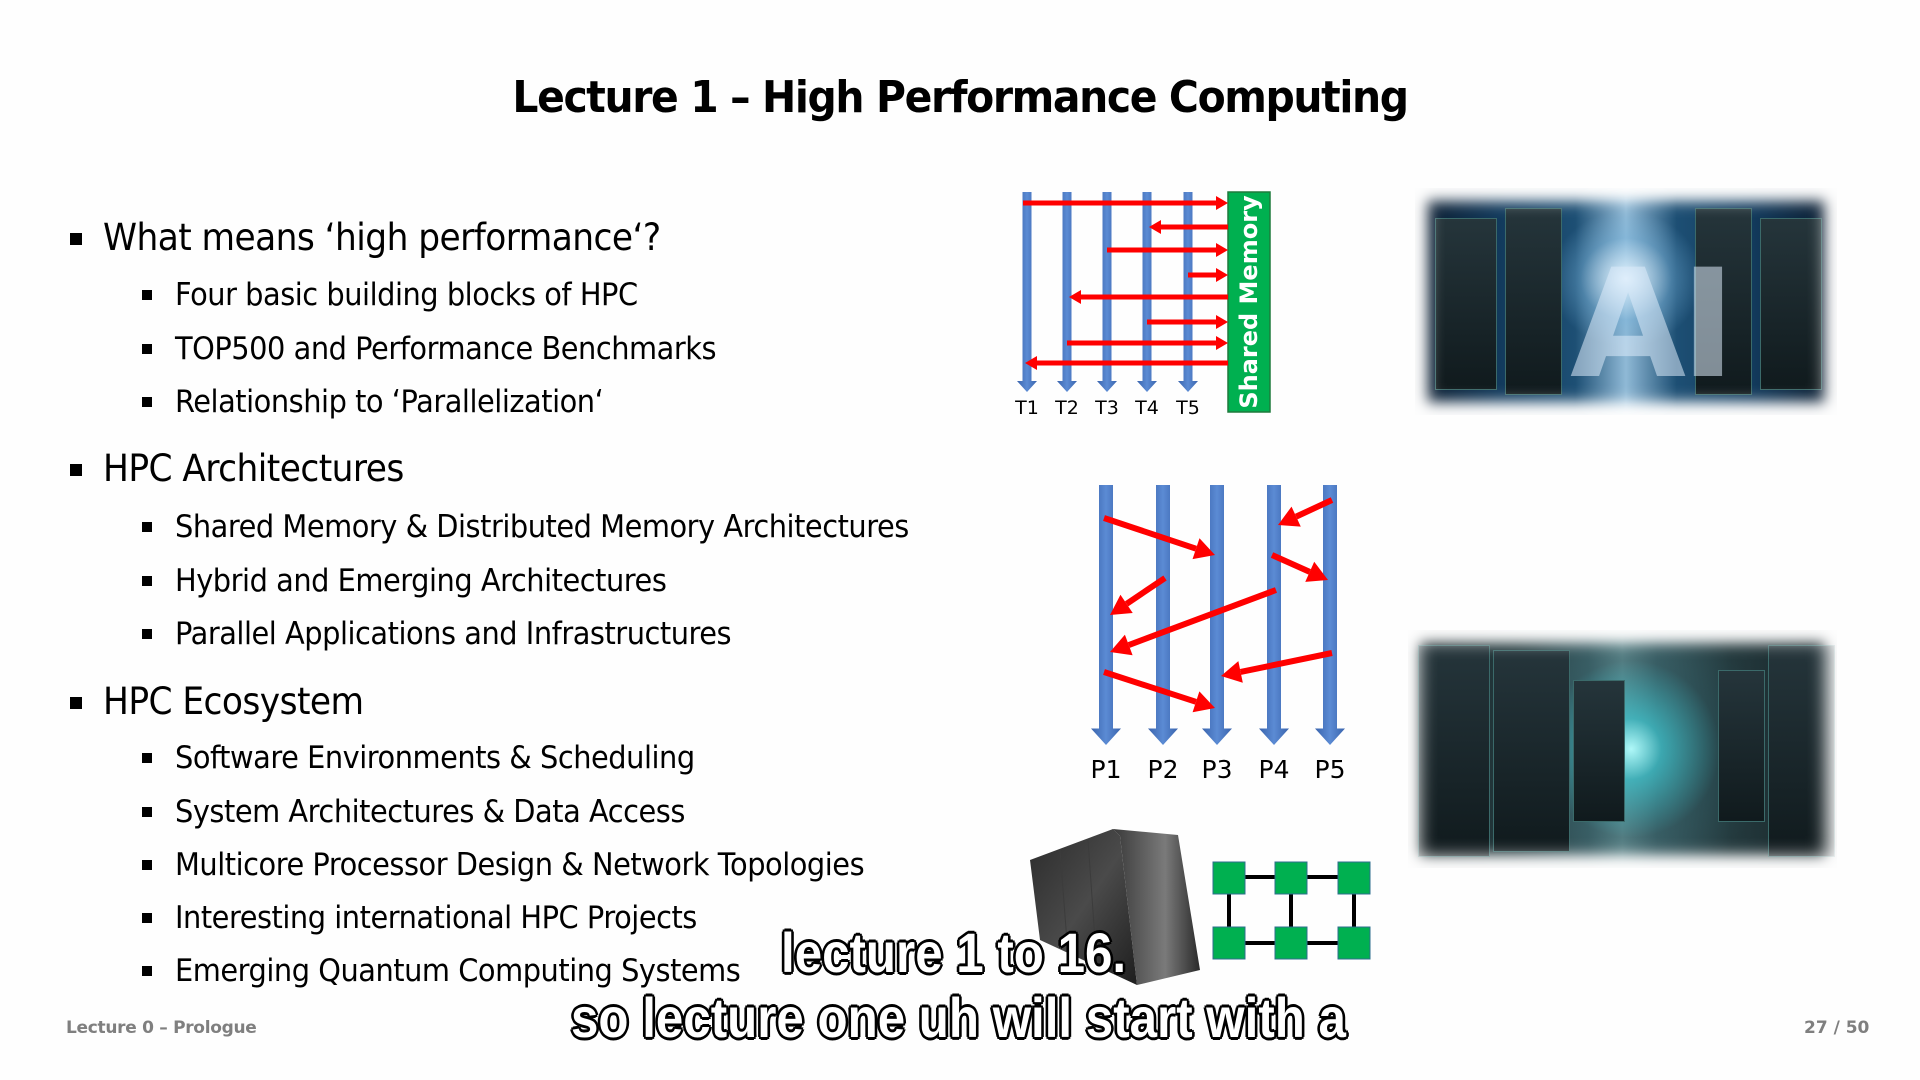 Image resolution: width=1920 pixels, height=1080 pixels. I want to click on thread-label: T4, so click(1146, 408).